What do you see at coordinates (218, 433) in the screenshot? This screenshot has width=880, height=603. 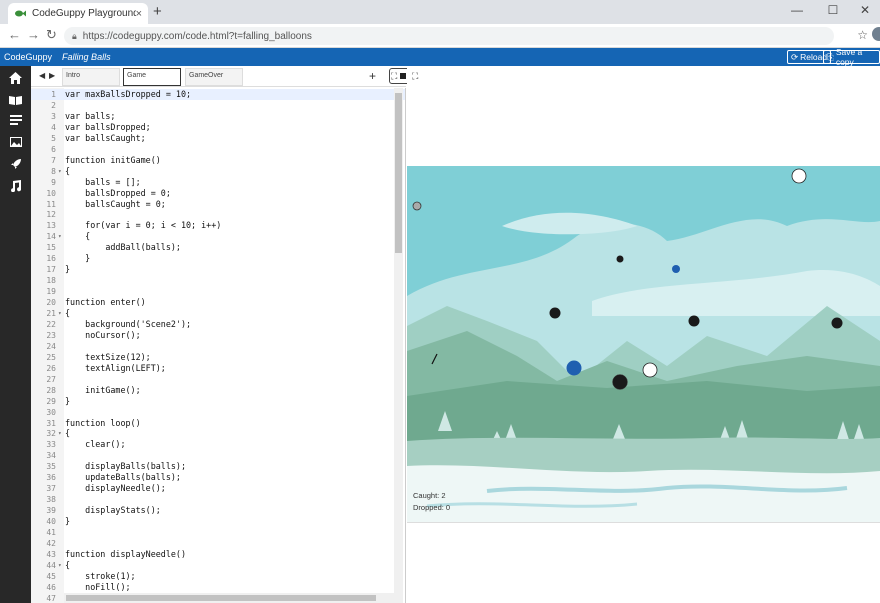 I see `code-line: 32 ▾{` at bounding box center [218, 433].